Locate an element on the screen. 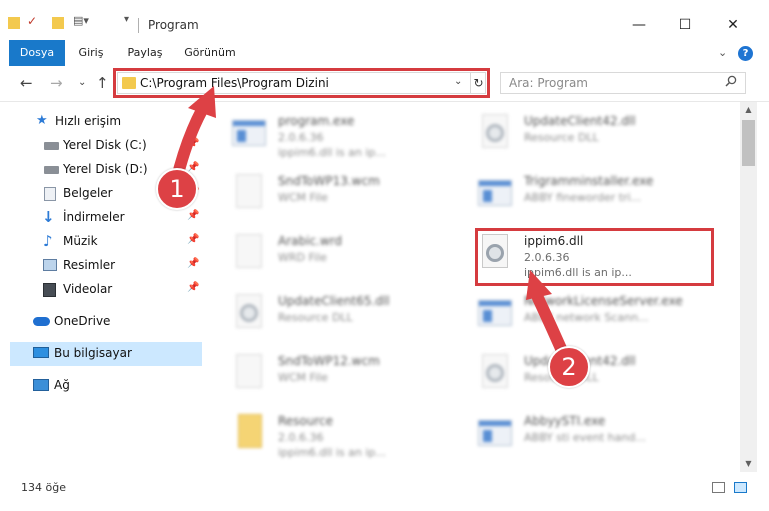 This screenshot has height=511, width=769. file-item: Arabic.wrd WRD File is located at coordinates (352, 258).